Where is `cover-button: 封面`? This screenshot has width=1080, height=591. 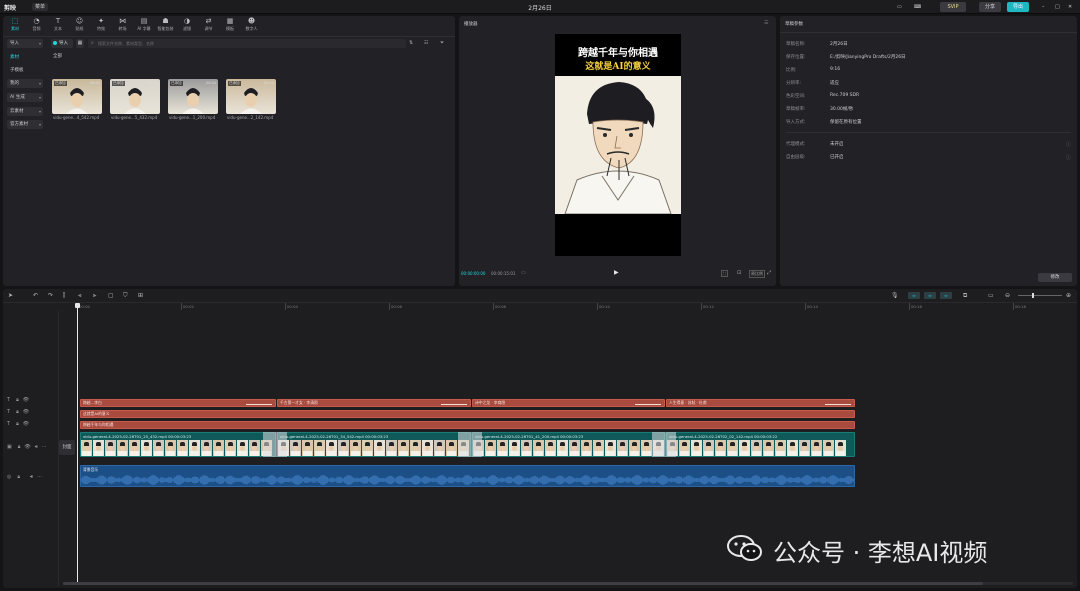 cover-button: 封面 is located at coordinates (67, 447).